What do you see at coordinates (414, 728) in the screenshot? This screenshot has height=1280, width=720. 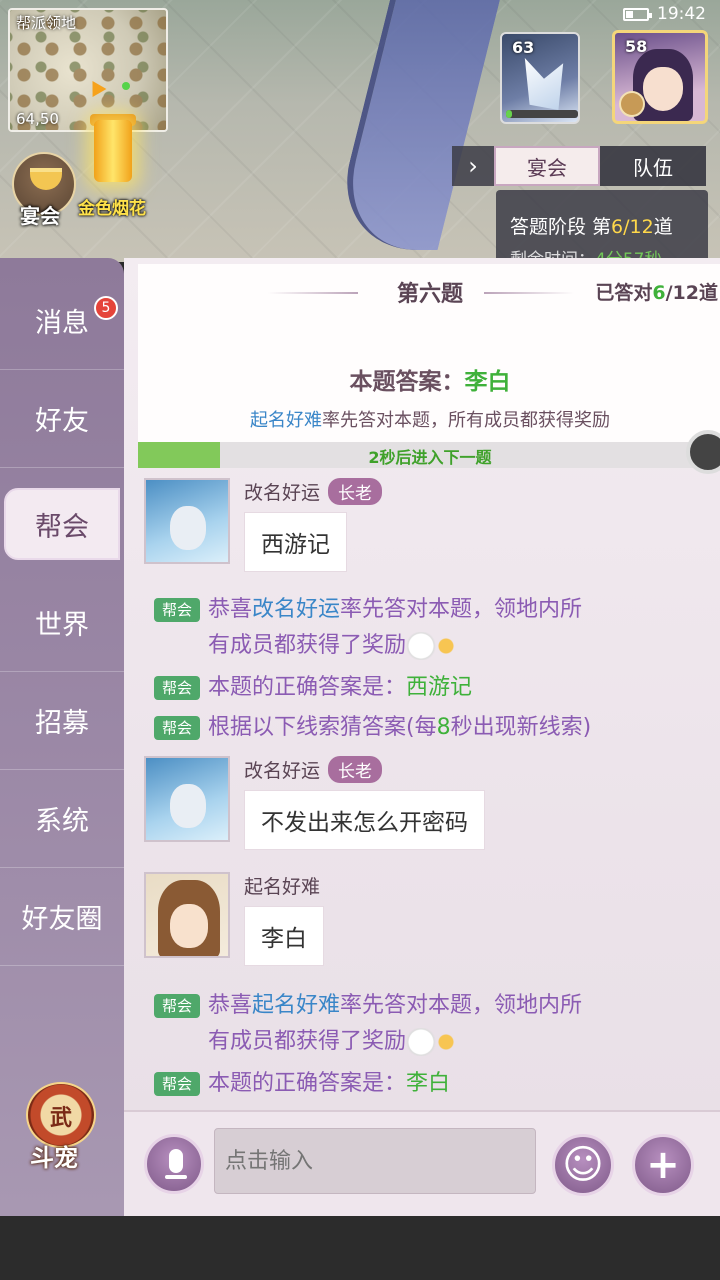 I see `system-message: 帮会 根据以下线索猜答案(每8秒出现新线索)` at bounding box center [414, 728].